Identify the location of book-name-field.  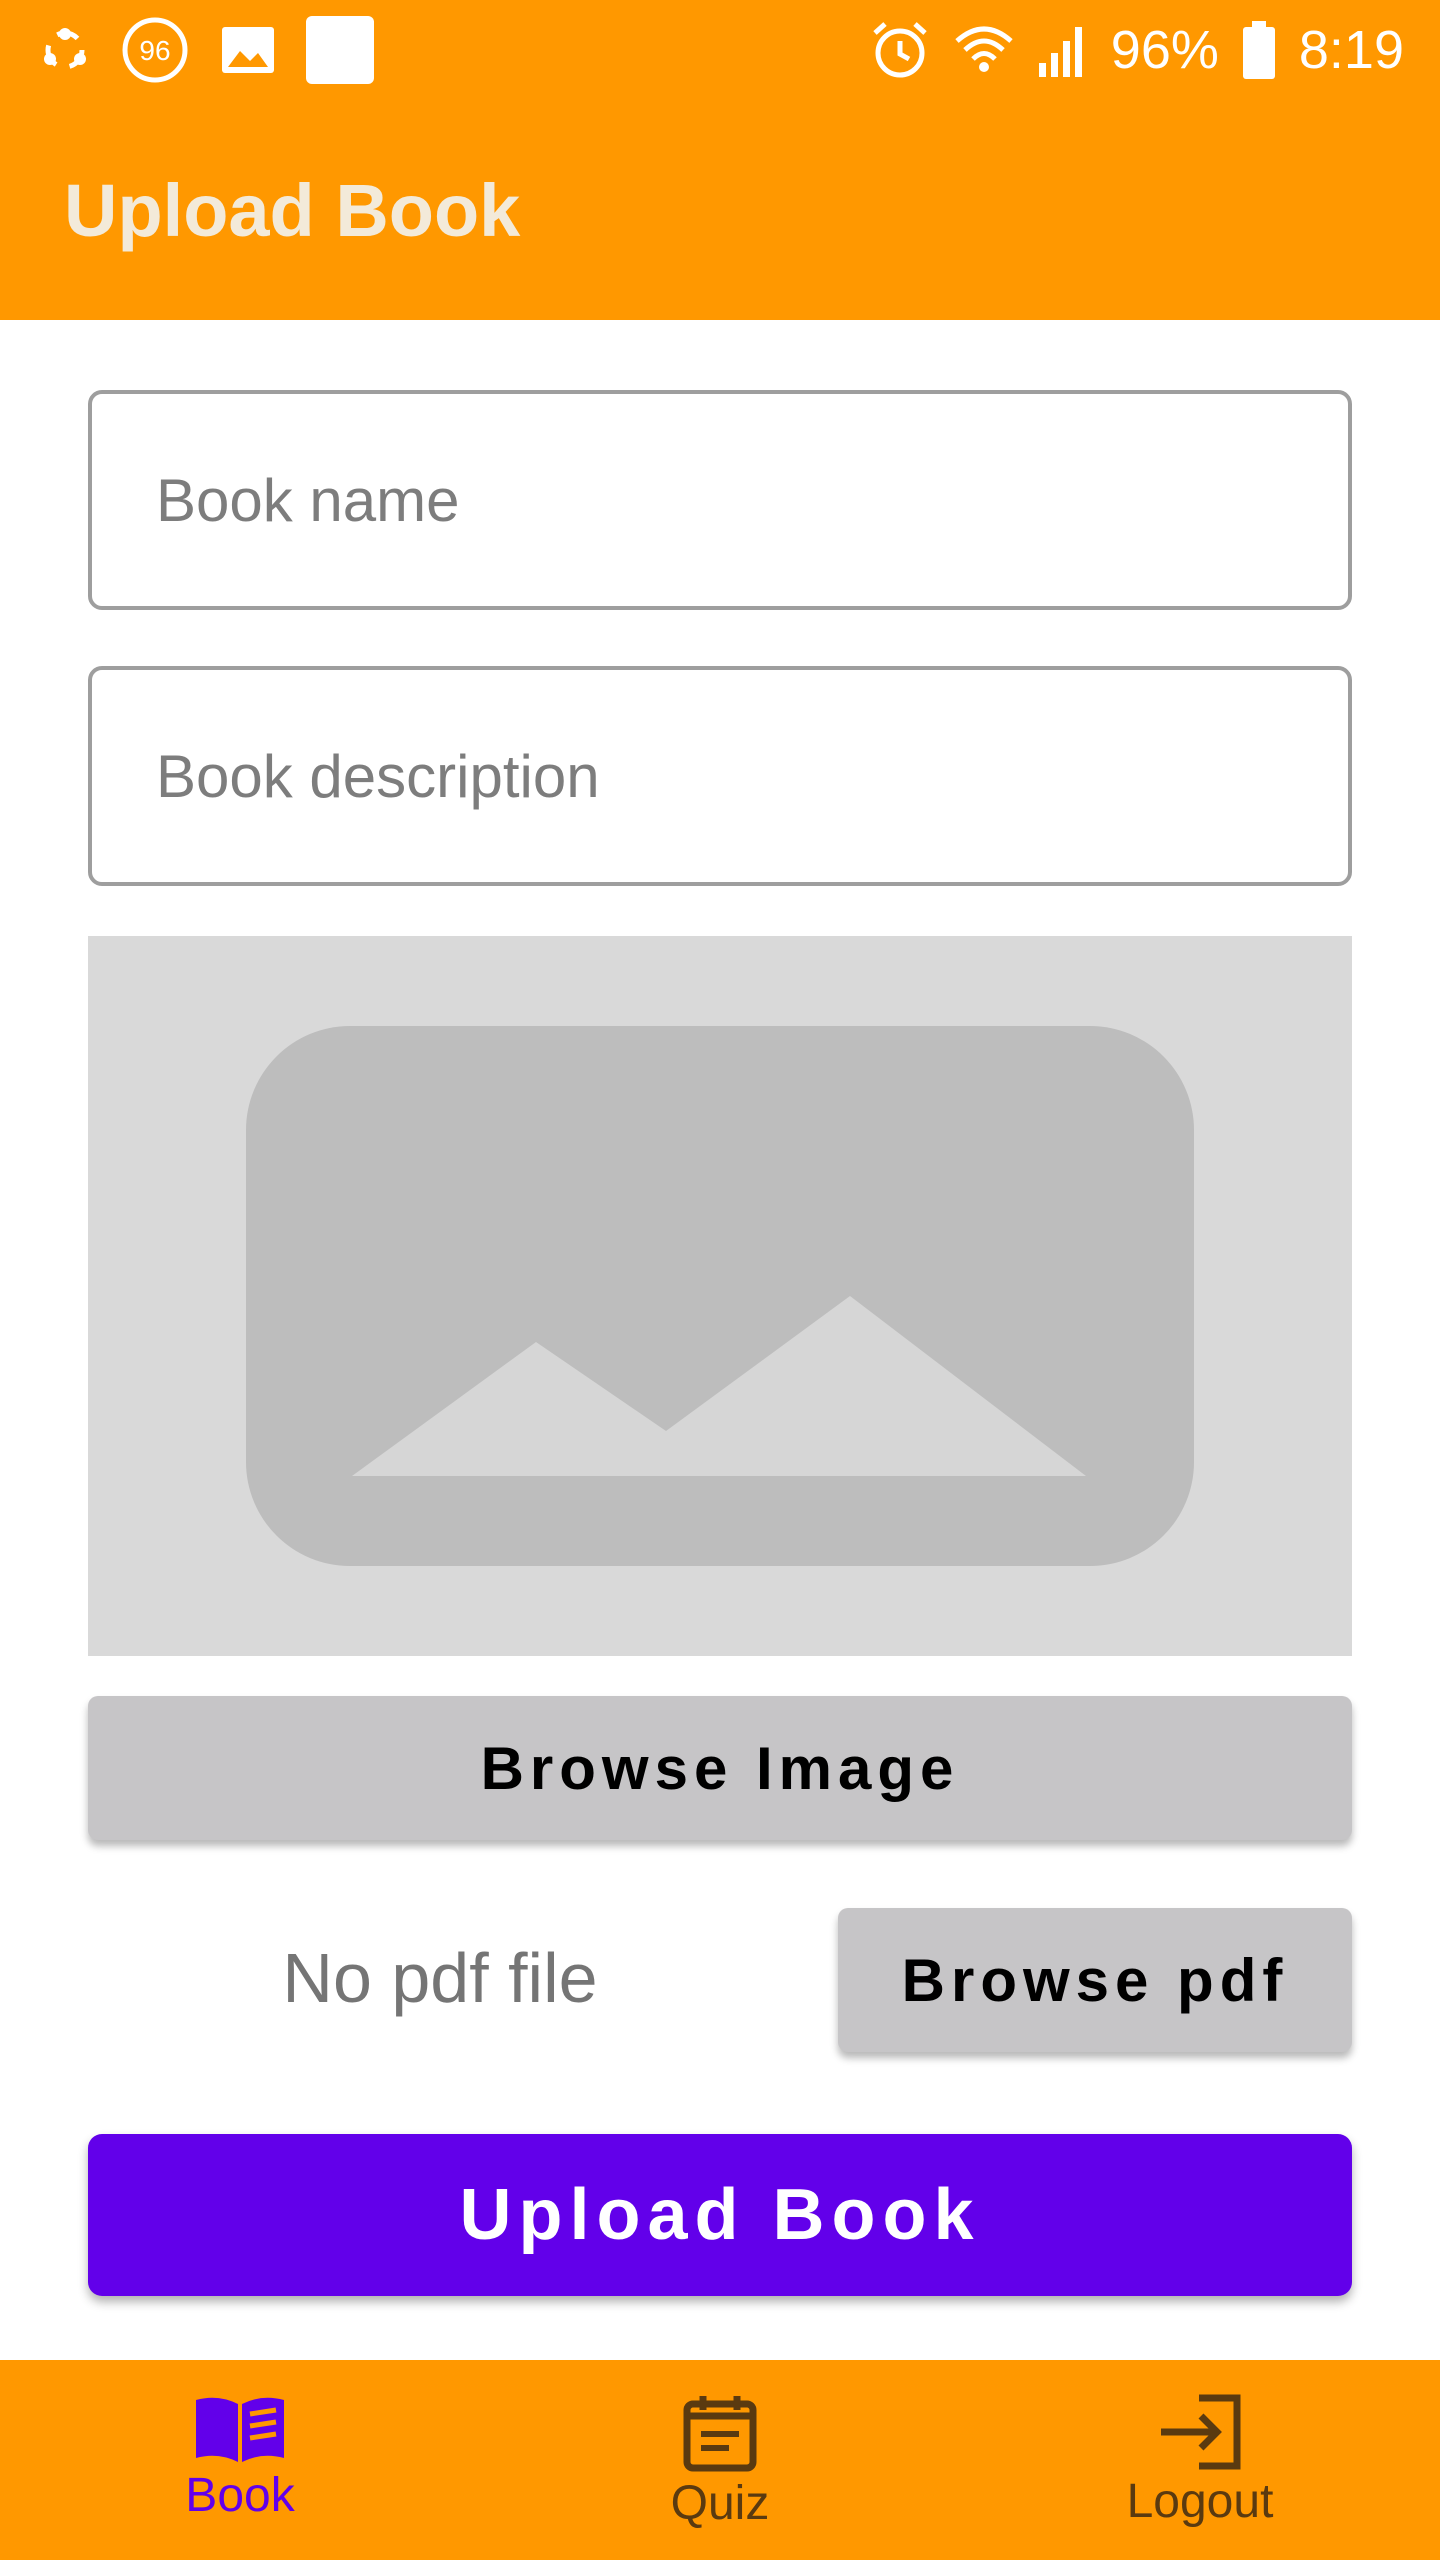
(720, 500).